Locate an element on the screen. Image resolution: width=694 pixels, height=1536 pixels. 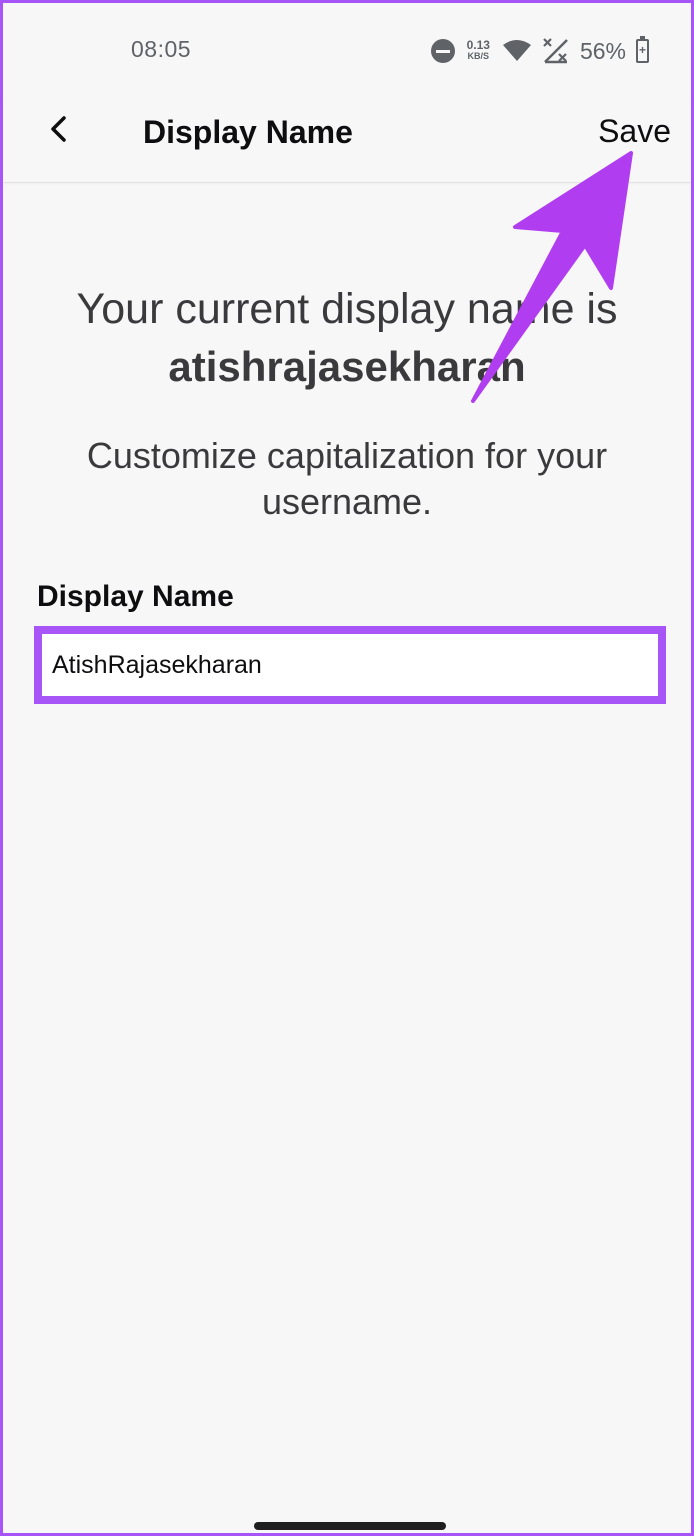
battery-charging-icon is located at coordinates (642, 49).